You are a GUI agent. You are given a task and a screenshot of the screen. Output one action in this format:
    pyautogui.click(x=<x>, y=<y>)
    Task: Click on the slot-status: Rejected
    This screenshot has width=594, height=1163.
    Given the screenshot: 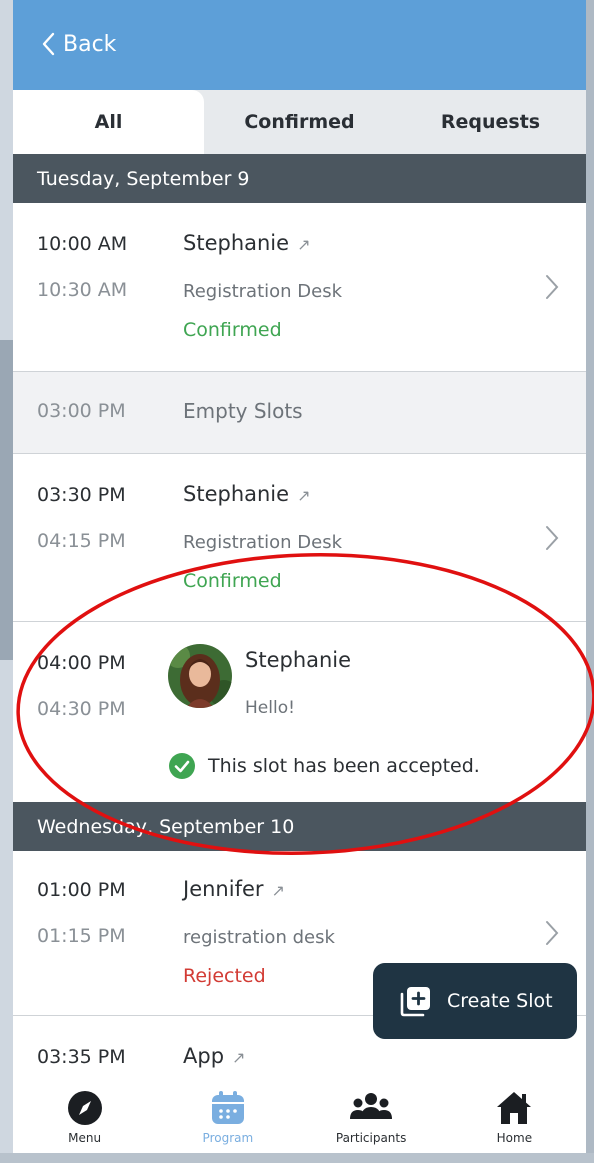 What is the action you would take?
    pyautogui.click(x=224, y=976)
    